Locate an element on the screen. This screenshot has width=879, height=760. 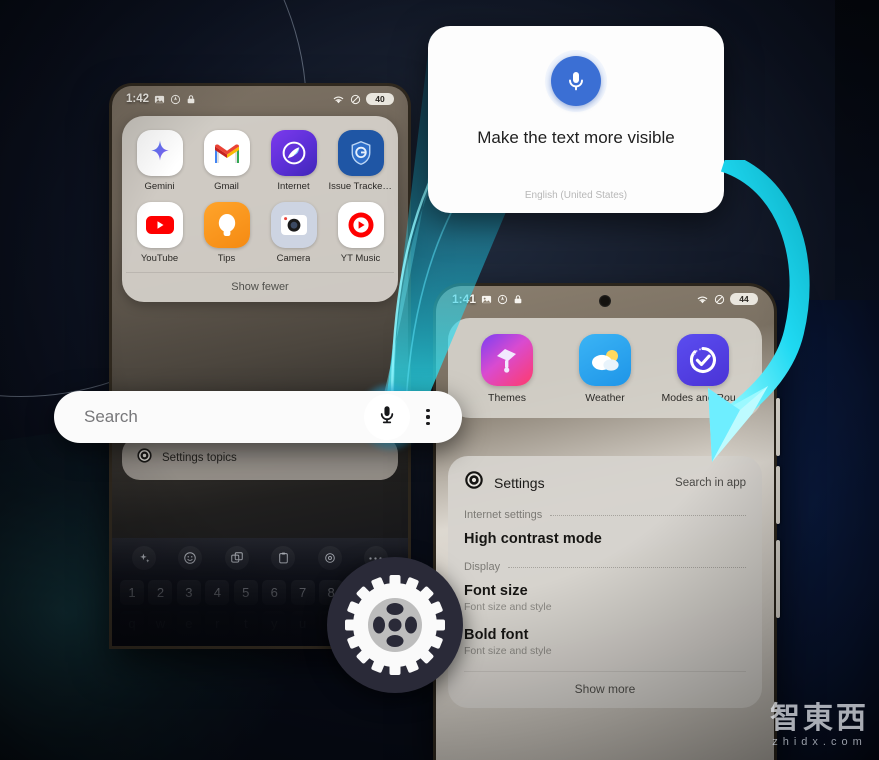
battery-icon: 44 is located at coordinates (744, 299).